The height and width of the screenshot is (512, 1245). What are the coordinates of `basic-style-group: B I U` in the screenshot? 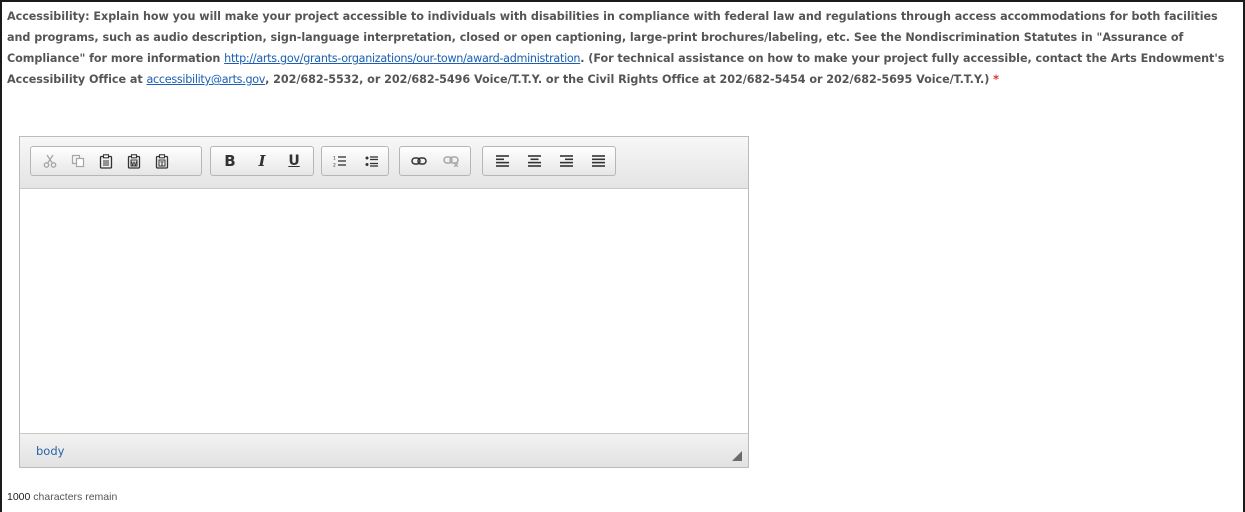 It's located at (262, 161).